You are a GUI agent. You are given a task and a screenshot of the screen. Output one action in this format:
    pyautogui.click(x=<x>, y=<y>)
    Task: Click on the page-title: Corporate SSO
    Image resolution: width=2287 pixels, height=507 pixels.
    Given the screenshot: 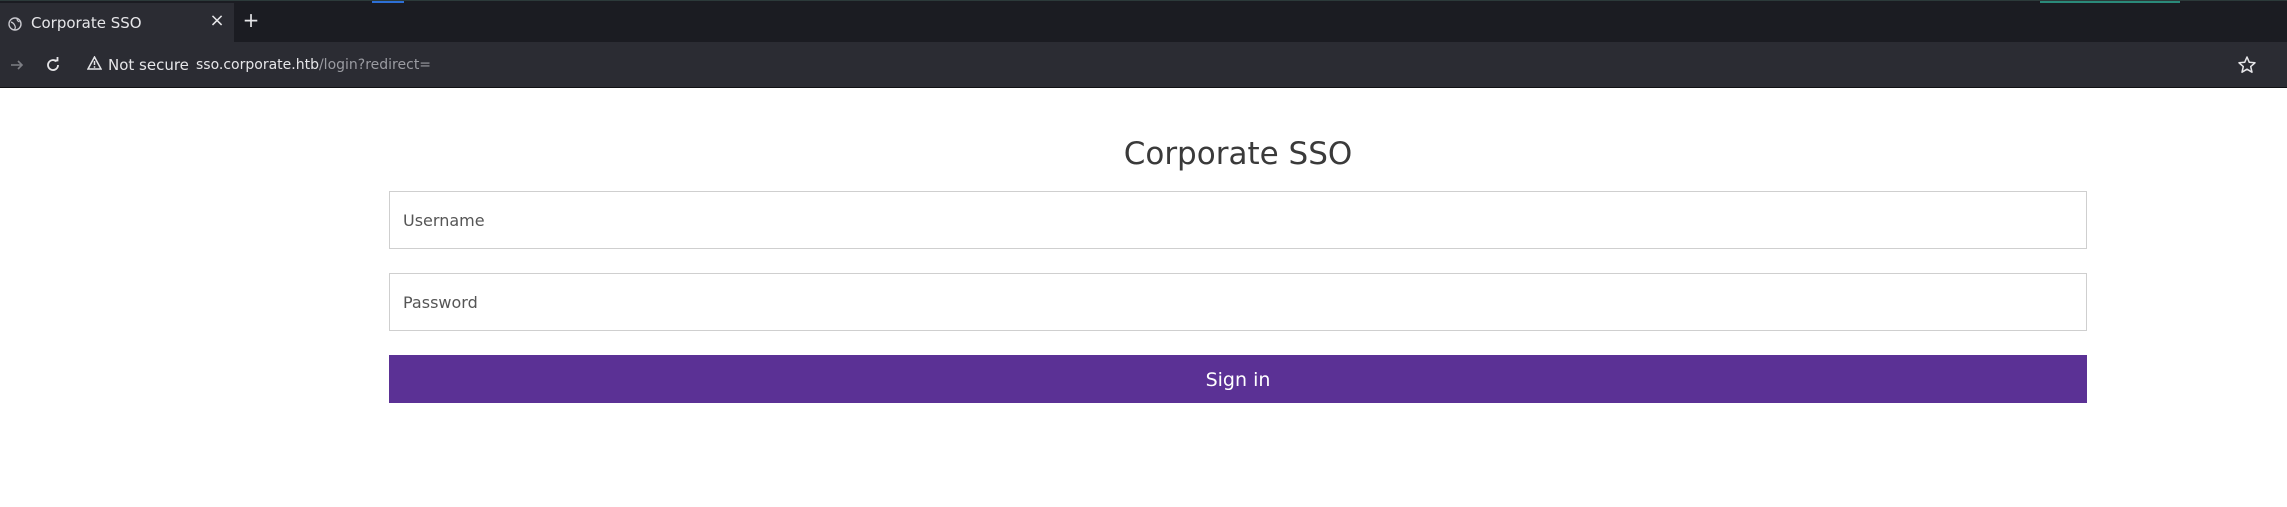 What is the action you would take?
    pyautogui.click(x=1238, y=154)
    